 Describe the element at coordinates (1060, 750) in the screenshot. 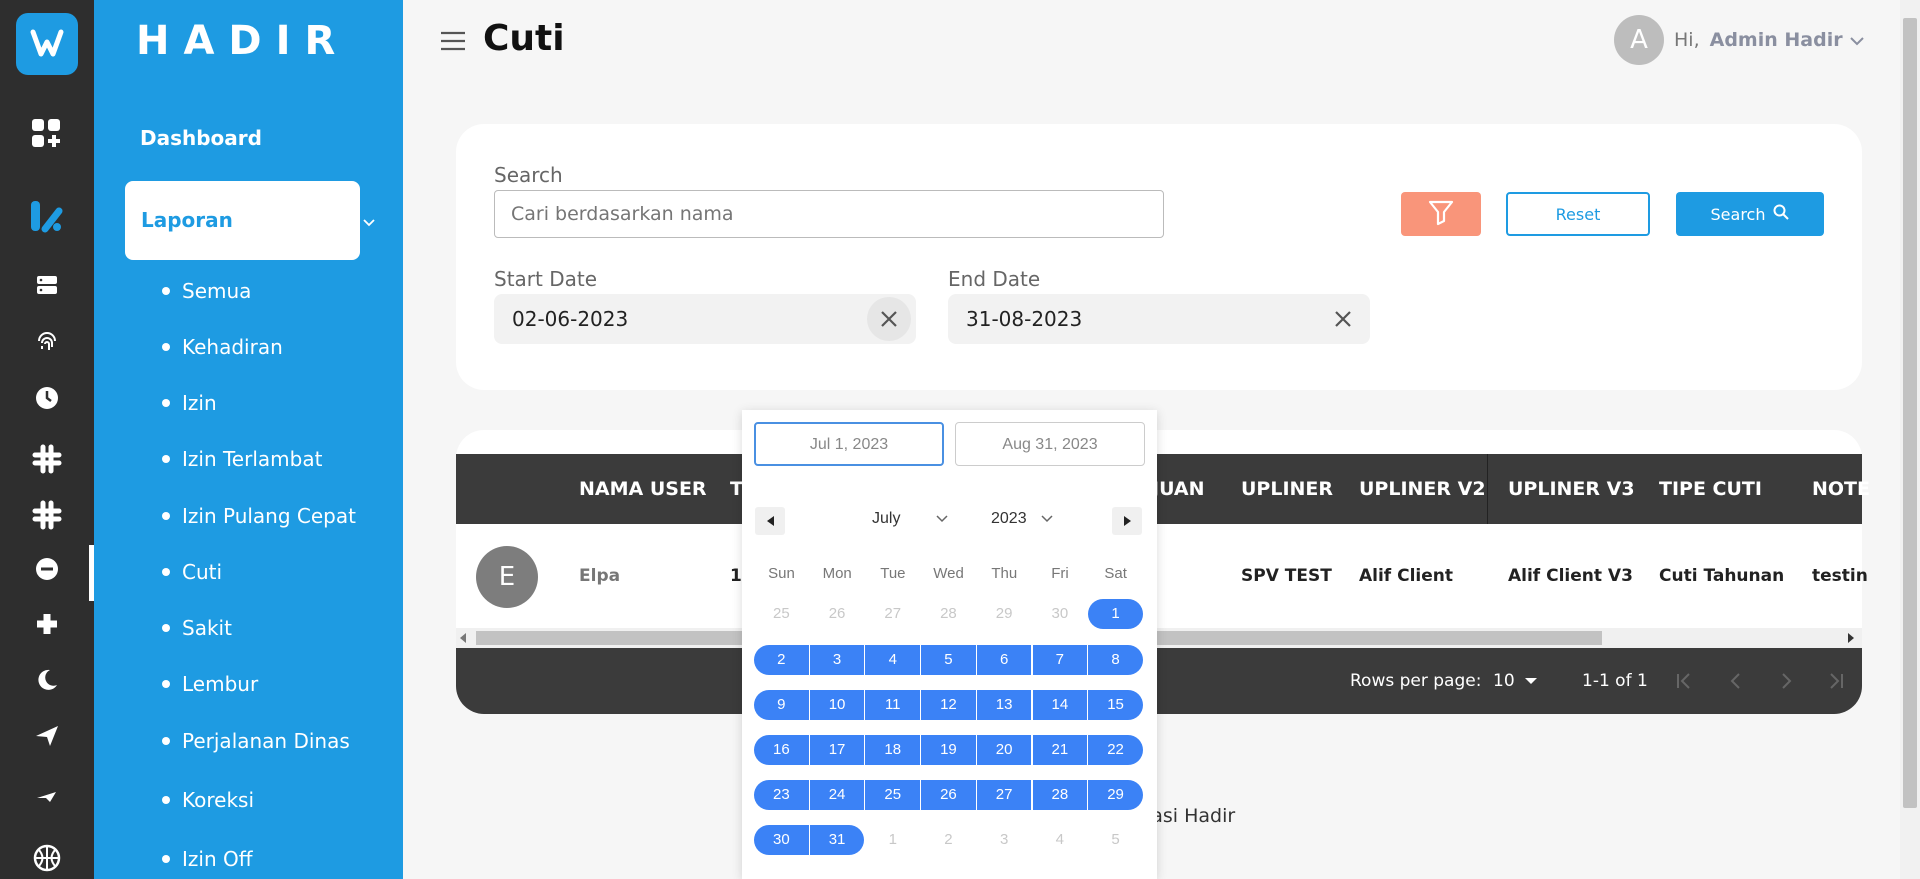

I see `calendar-day-selected: 21` at that location.